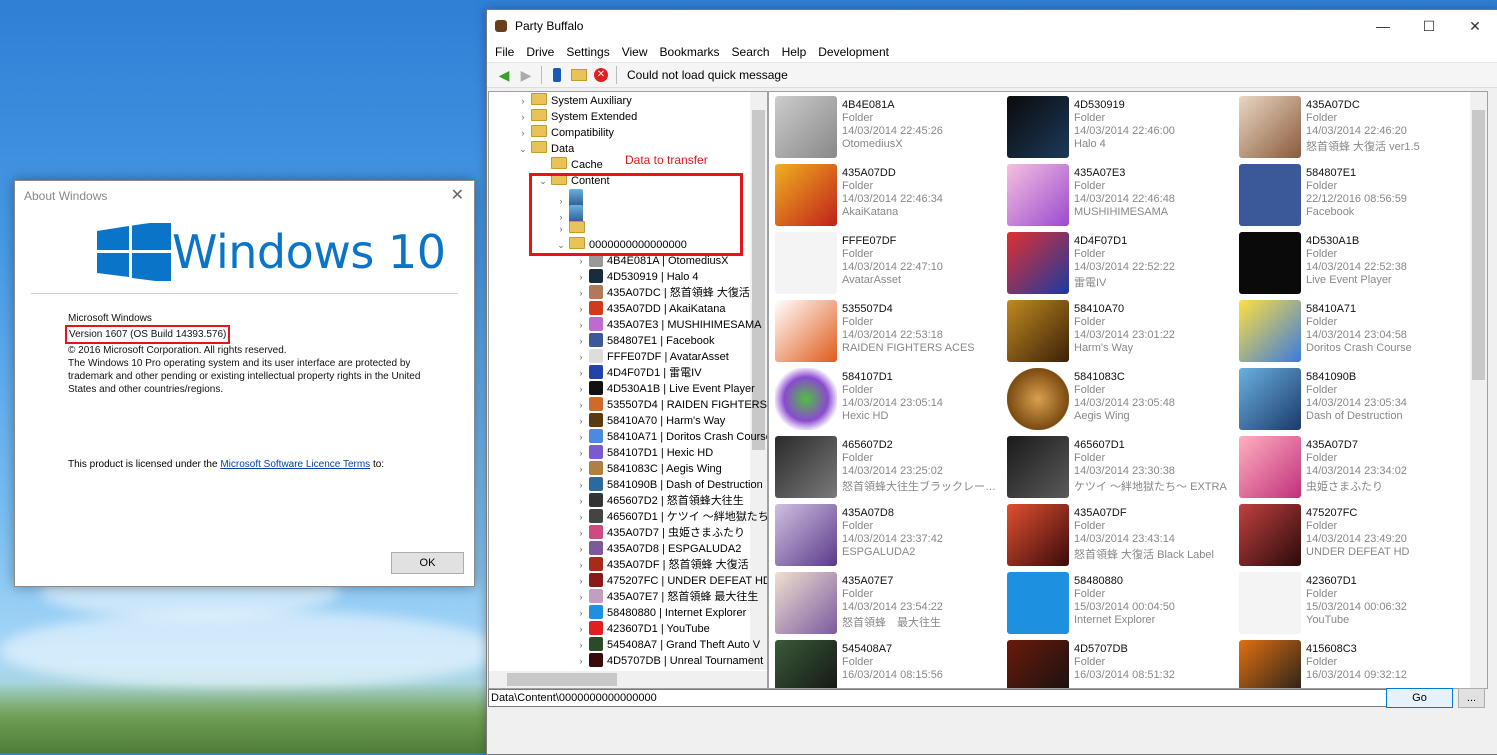 This screenshot has width=1497, height=755. Describe the element at coordinates (295, 464) in the screenshot. I see `license-link: Microsoft Software Licence Terms` at that location.